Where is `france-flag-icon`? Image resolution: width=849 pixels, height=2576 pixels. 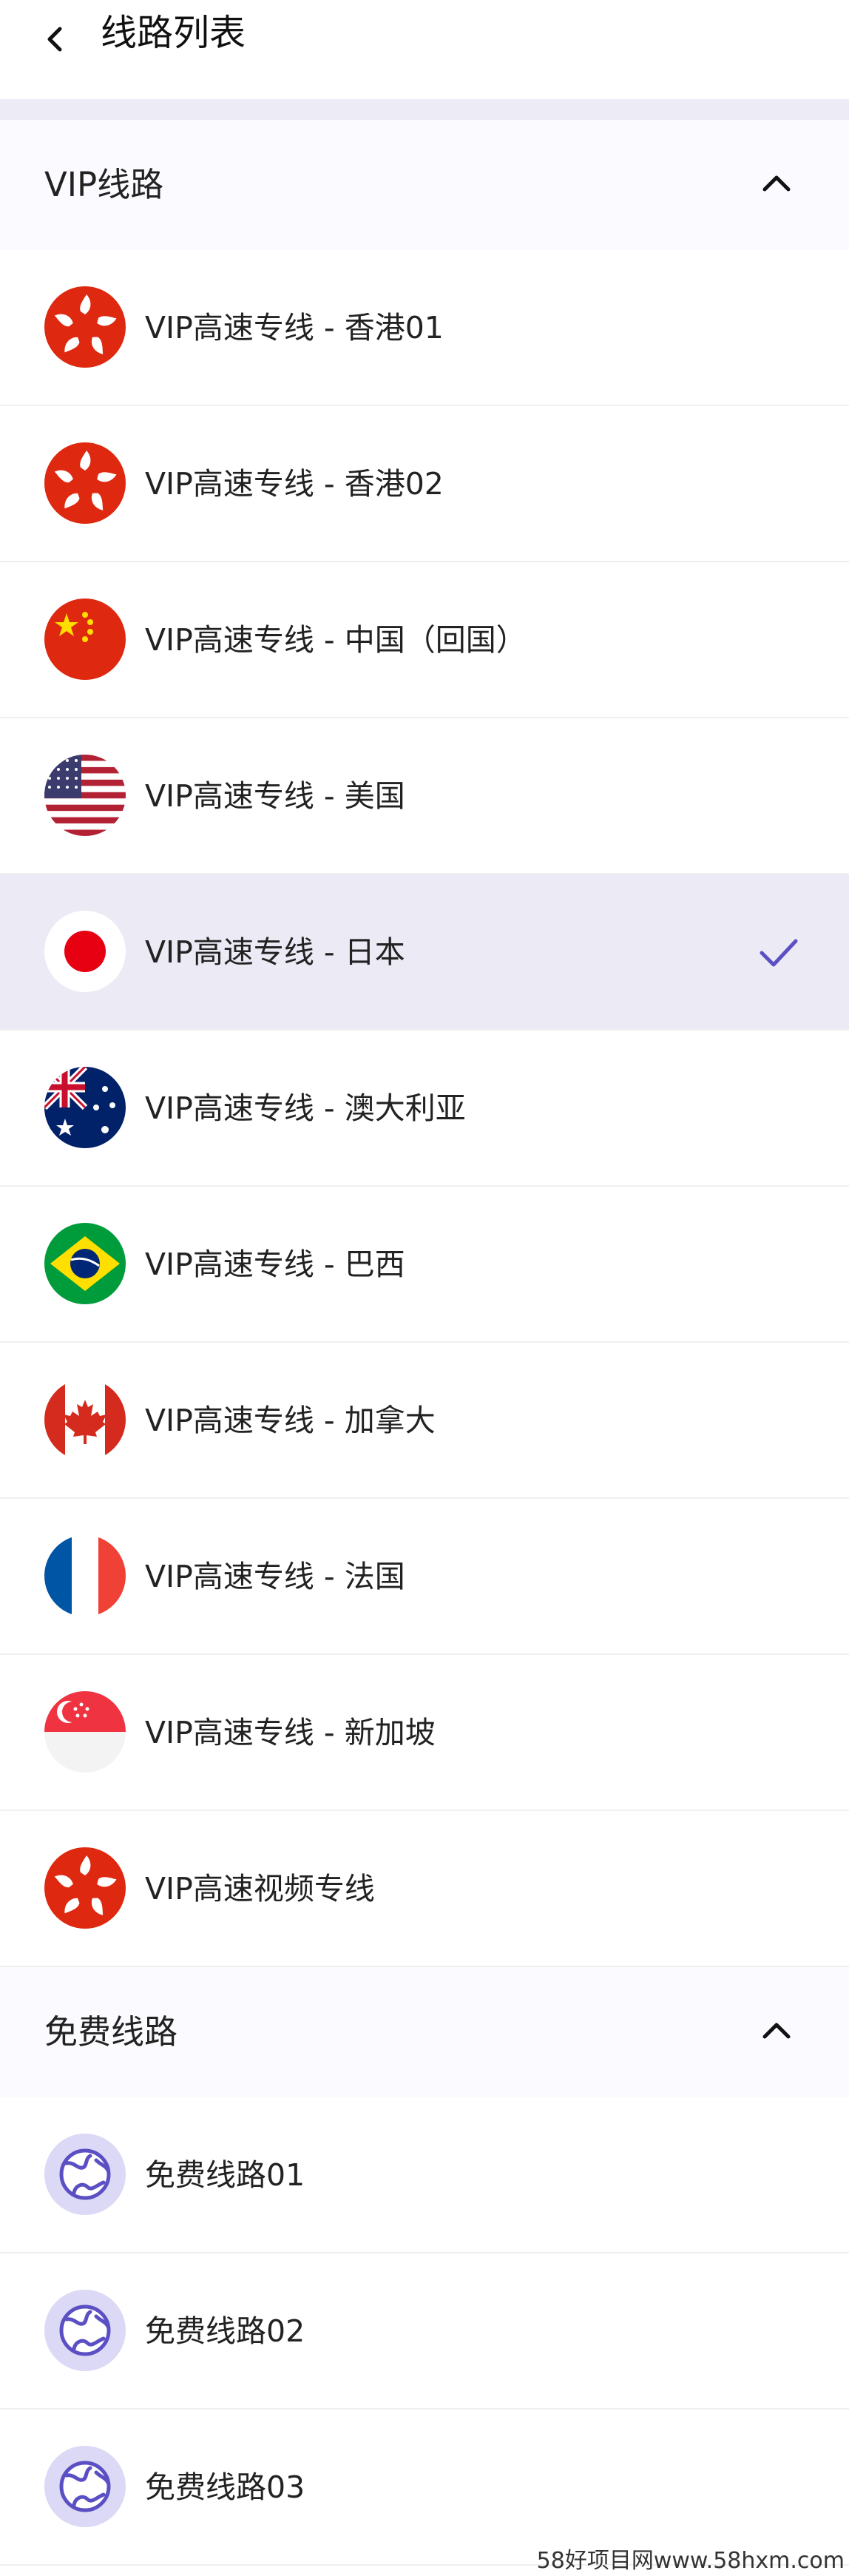 france-flag-icon is located at coordinates (85, 1575).